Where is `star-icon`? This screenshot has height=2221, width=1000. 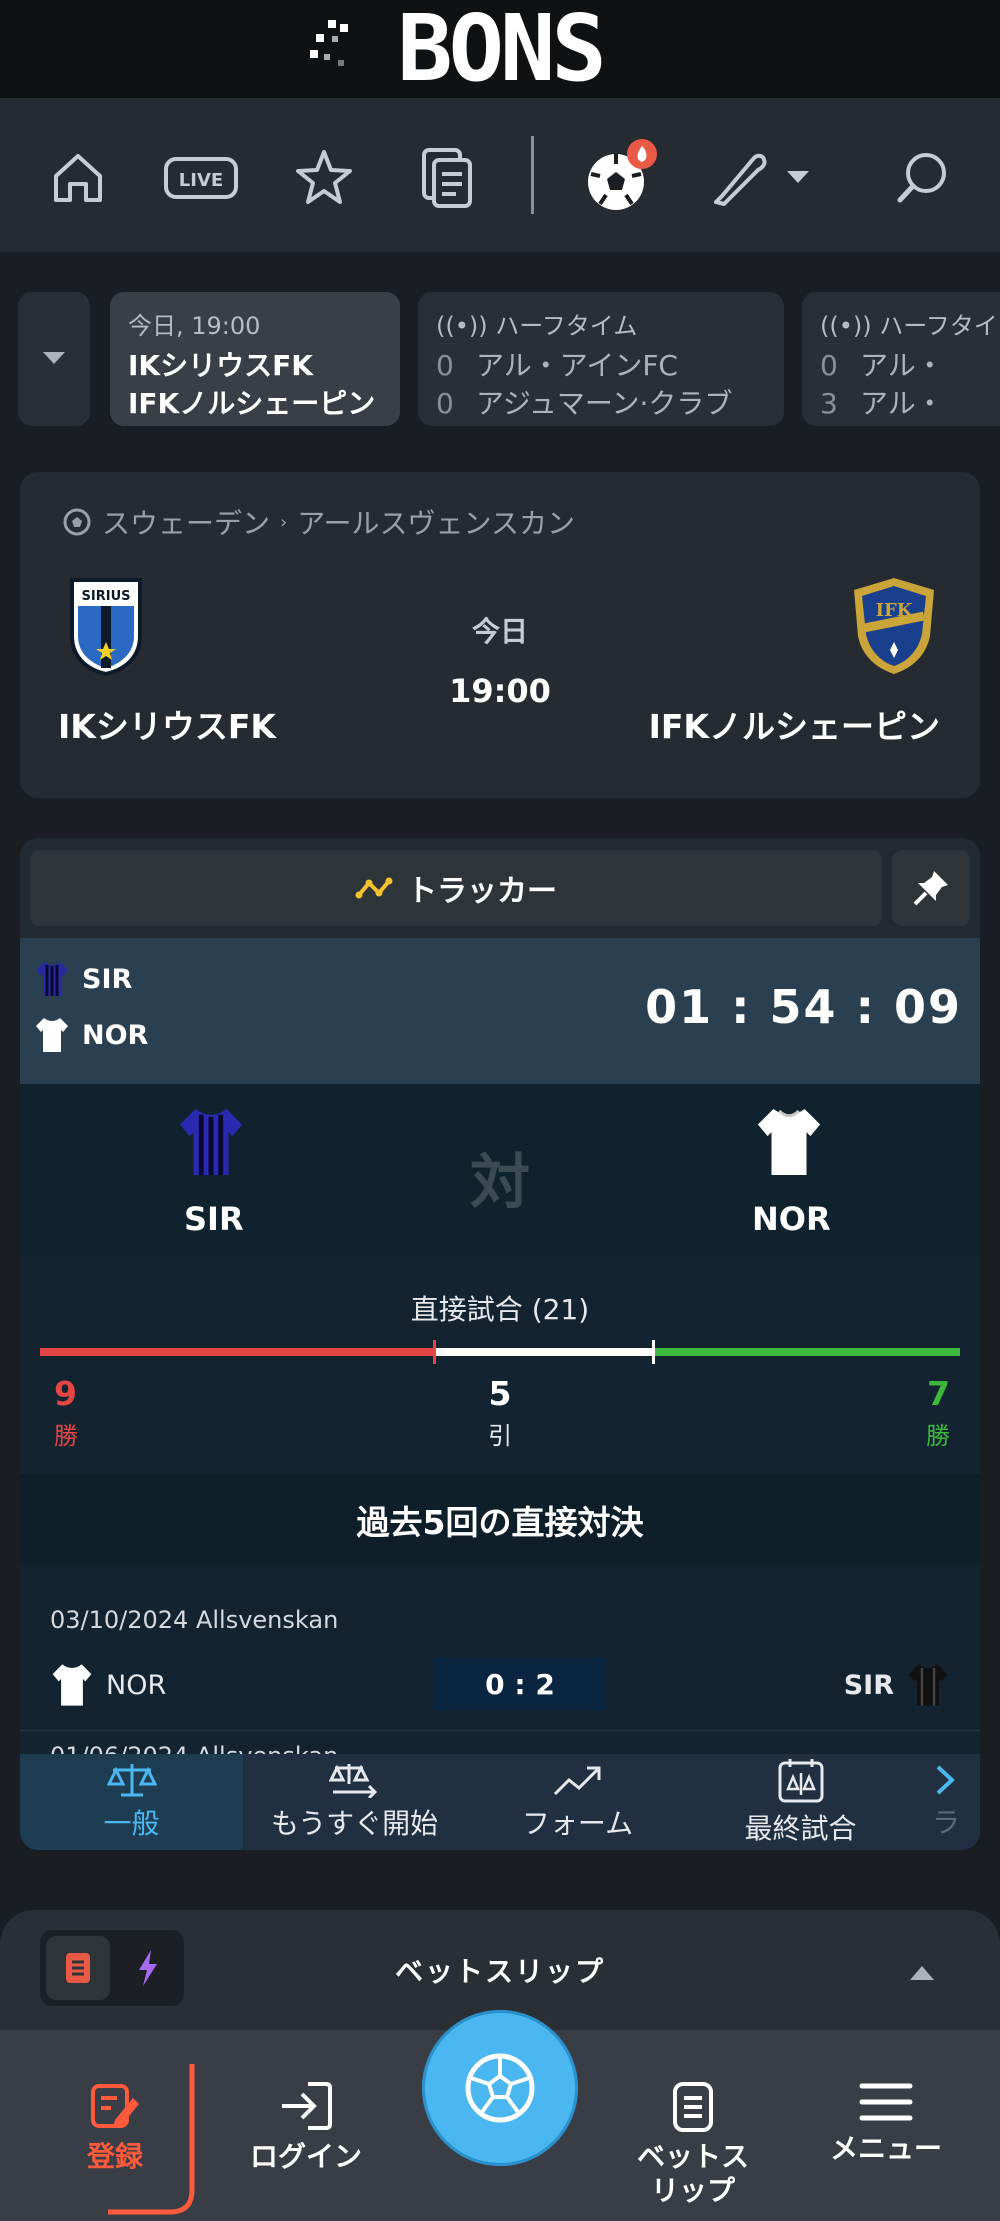 star-icon is located at coordinates (324, 178).